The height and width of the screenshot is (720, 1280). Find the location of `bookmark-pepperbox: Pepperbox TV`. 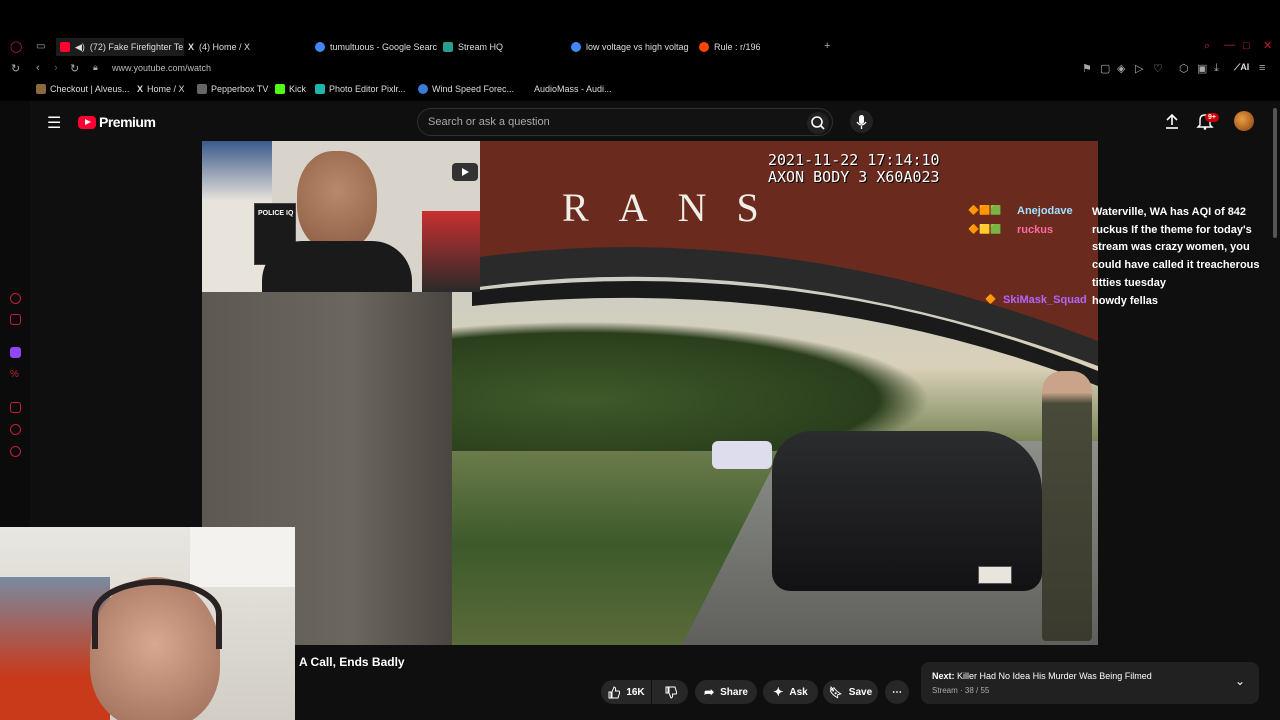

bookmark-pepperbox: Pepperbox TV is located at coordinates (232, 89).